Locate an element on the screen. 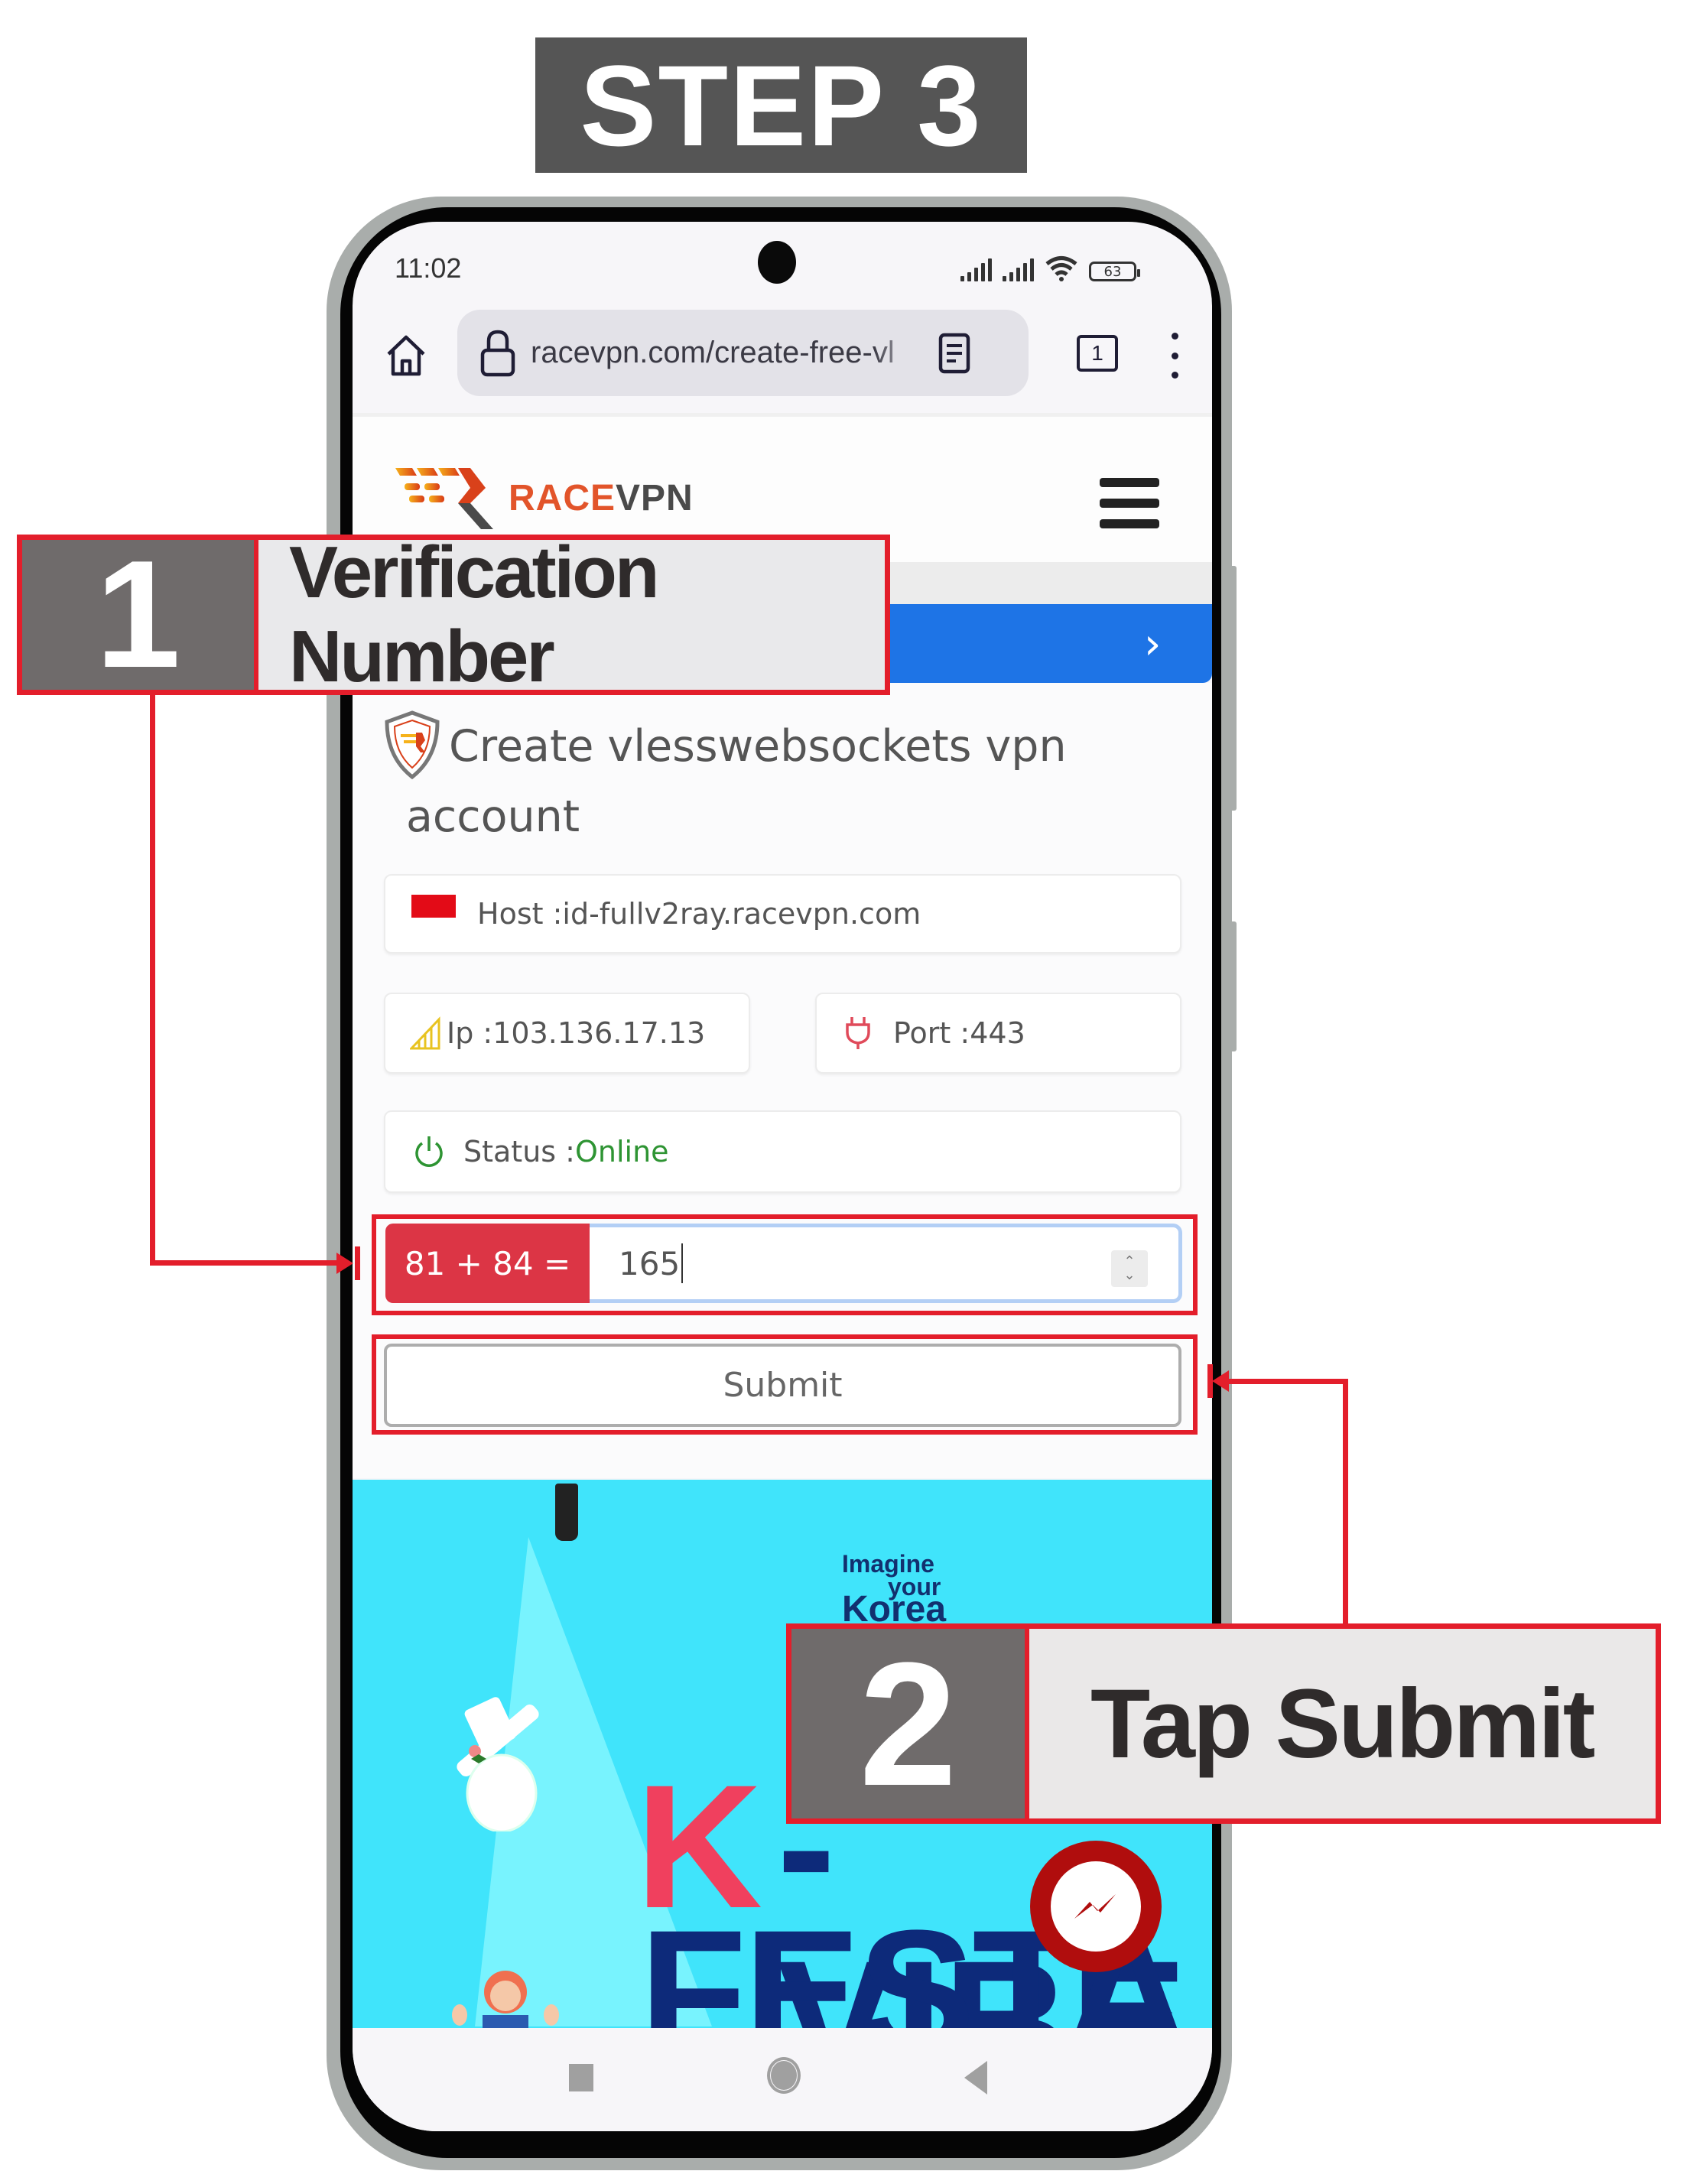 This screenshot has height=2184, width=1690. step-label: STEP 3 is located at coordinates (781, 105).